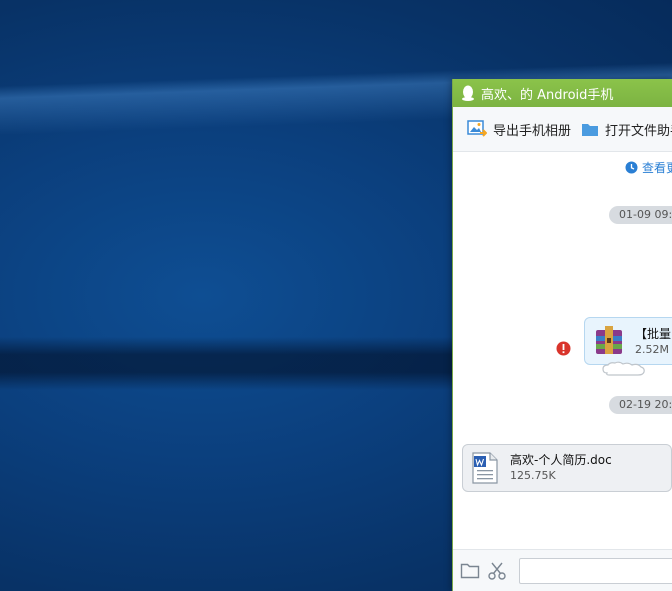 The width and height of the screenshot is (672, 591). Describe the element at coordinates (628, 341) in the screenshot. I see `sent-file-bubble: 【批量 2.52M` at that location.